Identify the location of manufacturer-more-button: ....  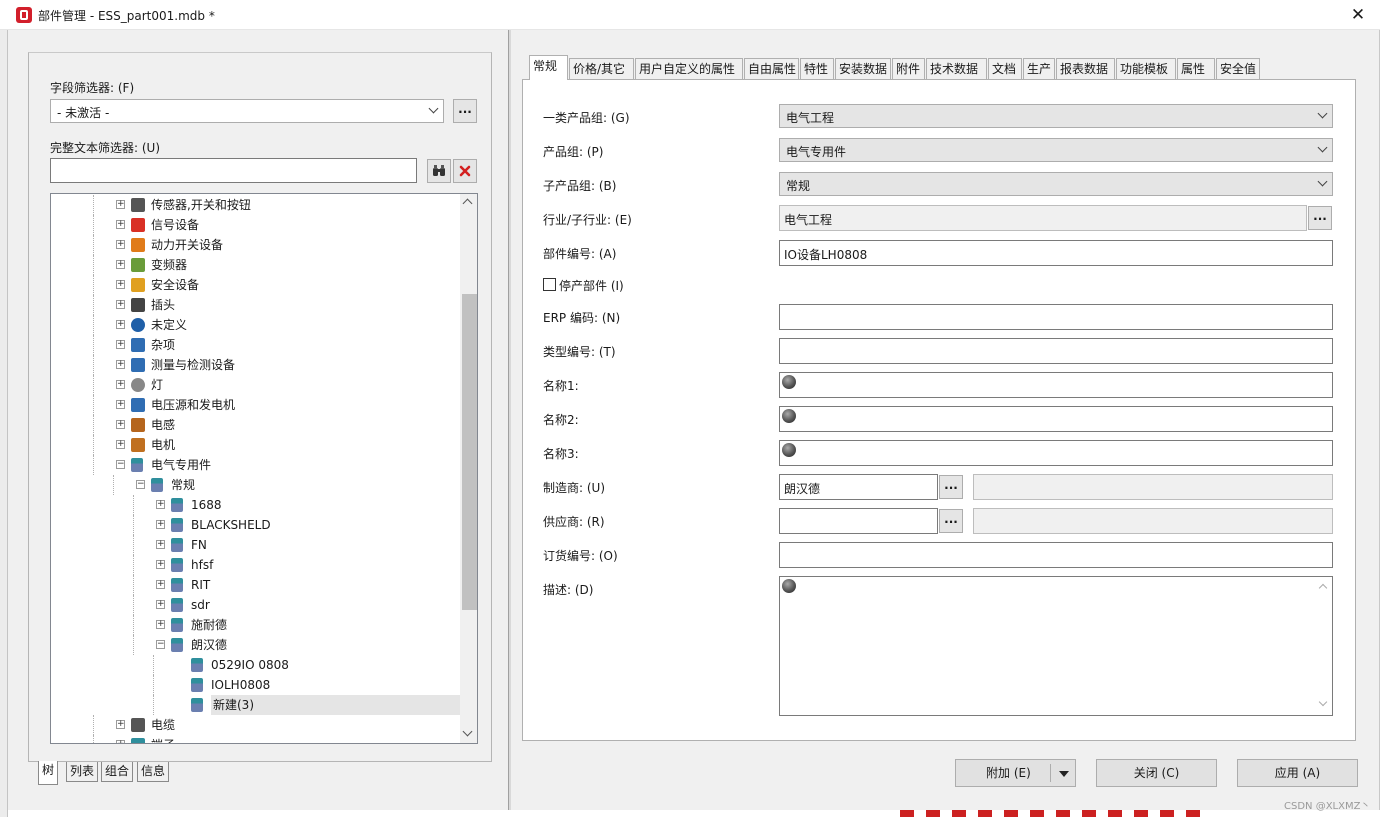
(951, 487).